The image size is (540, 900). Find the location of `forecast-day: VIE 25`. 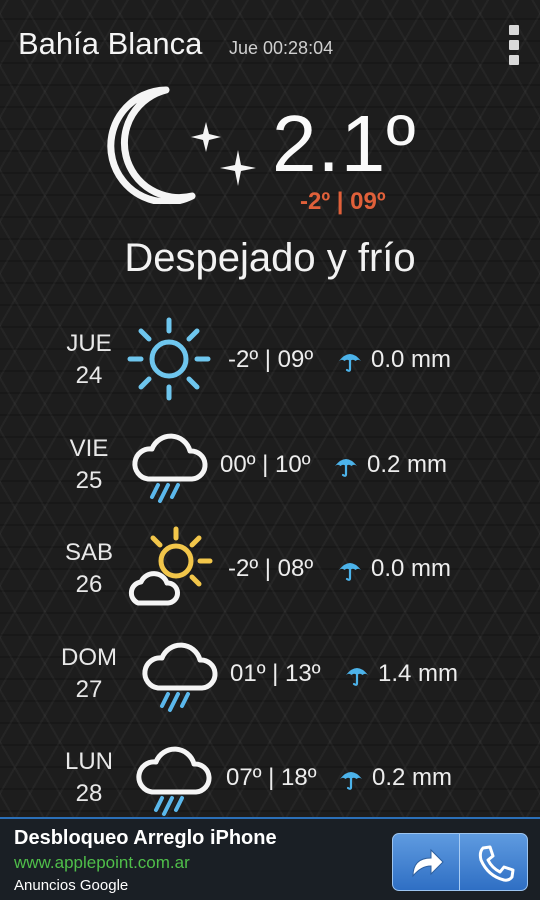

forecast-day: VIE 25 is located at coordinates (89, 464).